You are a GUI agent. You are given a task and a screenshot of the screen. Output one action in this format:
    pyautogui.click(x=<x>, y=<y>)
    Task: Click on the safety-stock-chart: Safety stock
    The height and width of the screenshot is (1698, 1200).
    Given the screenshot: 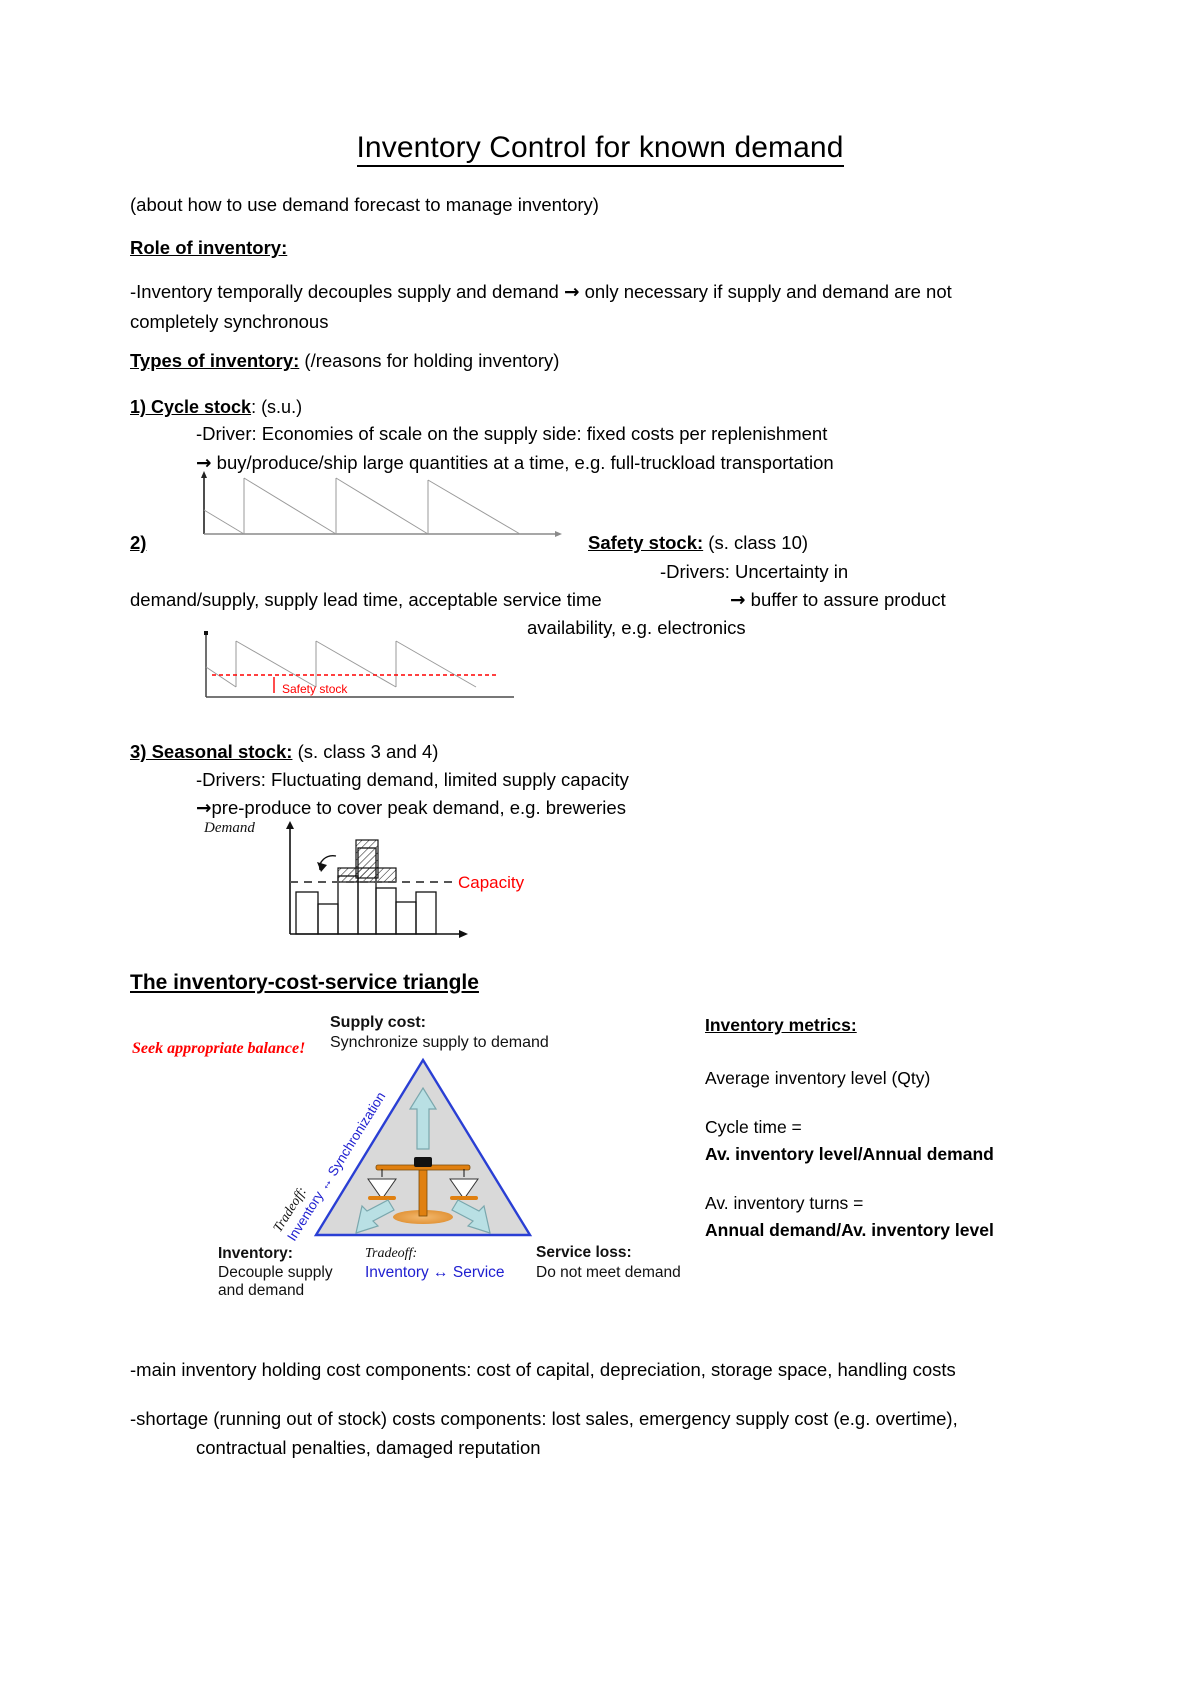 What is the action you would take?
    pyautogui.click(x=361, y=660)
    